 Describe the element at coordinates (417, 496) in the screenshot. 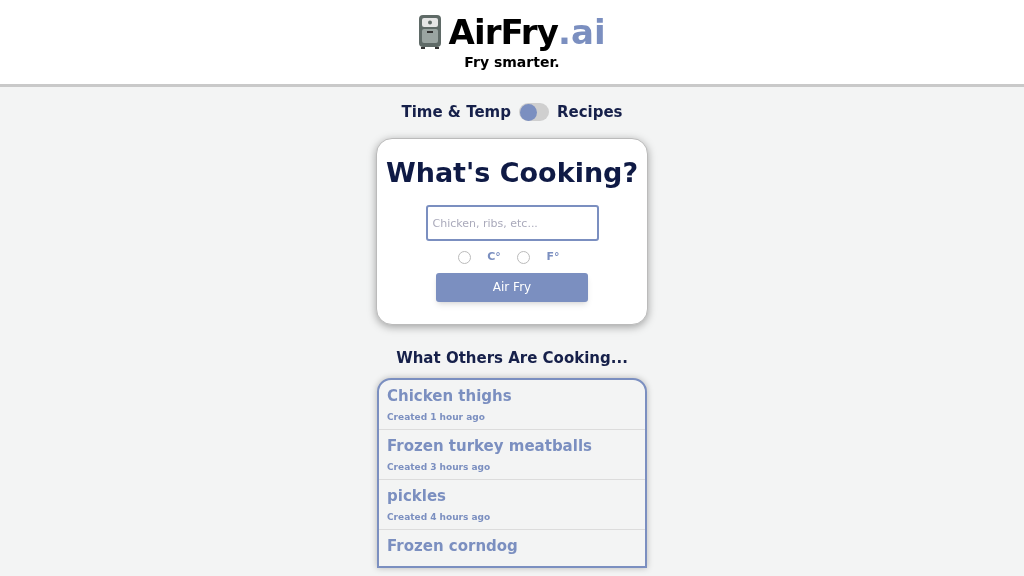

I see `recipe-name: pickles` at that location.